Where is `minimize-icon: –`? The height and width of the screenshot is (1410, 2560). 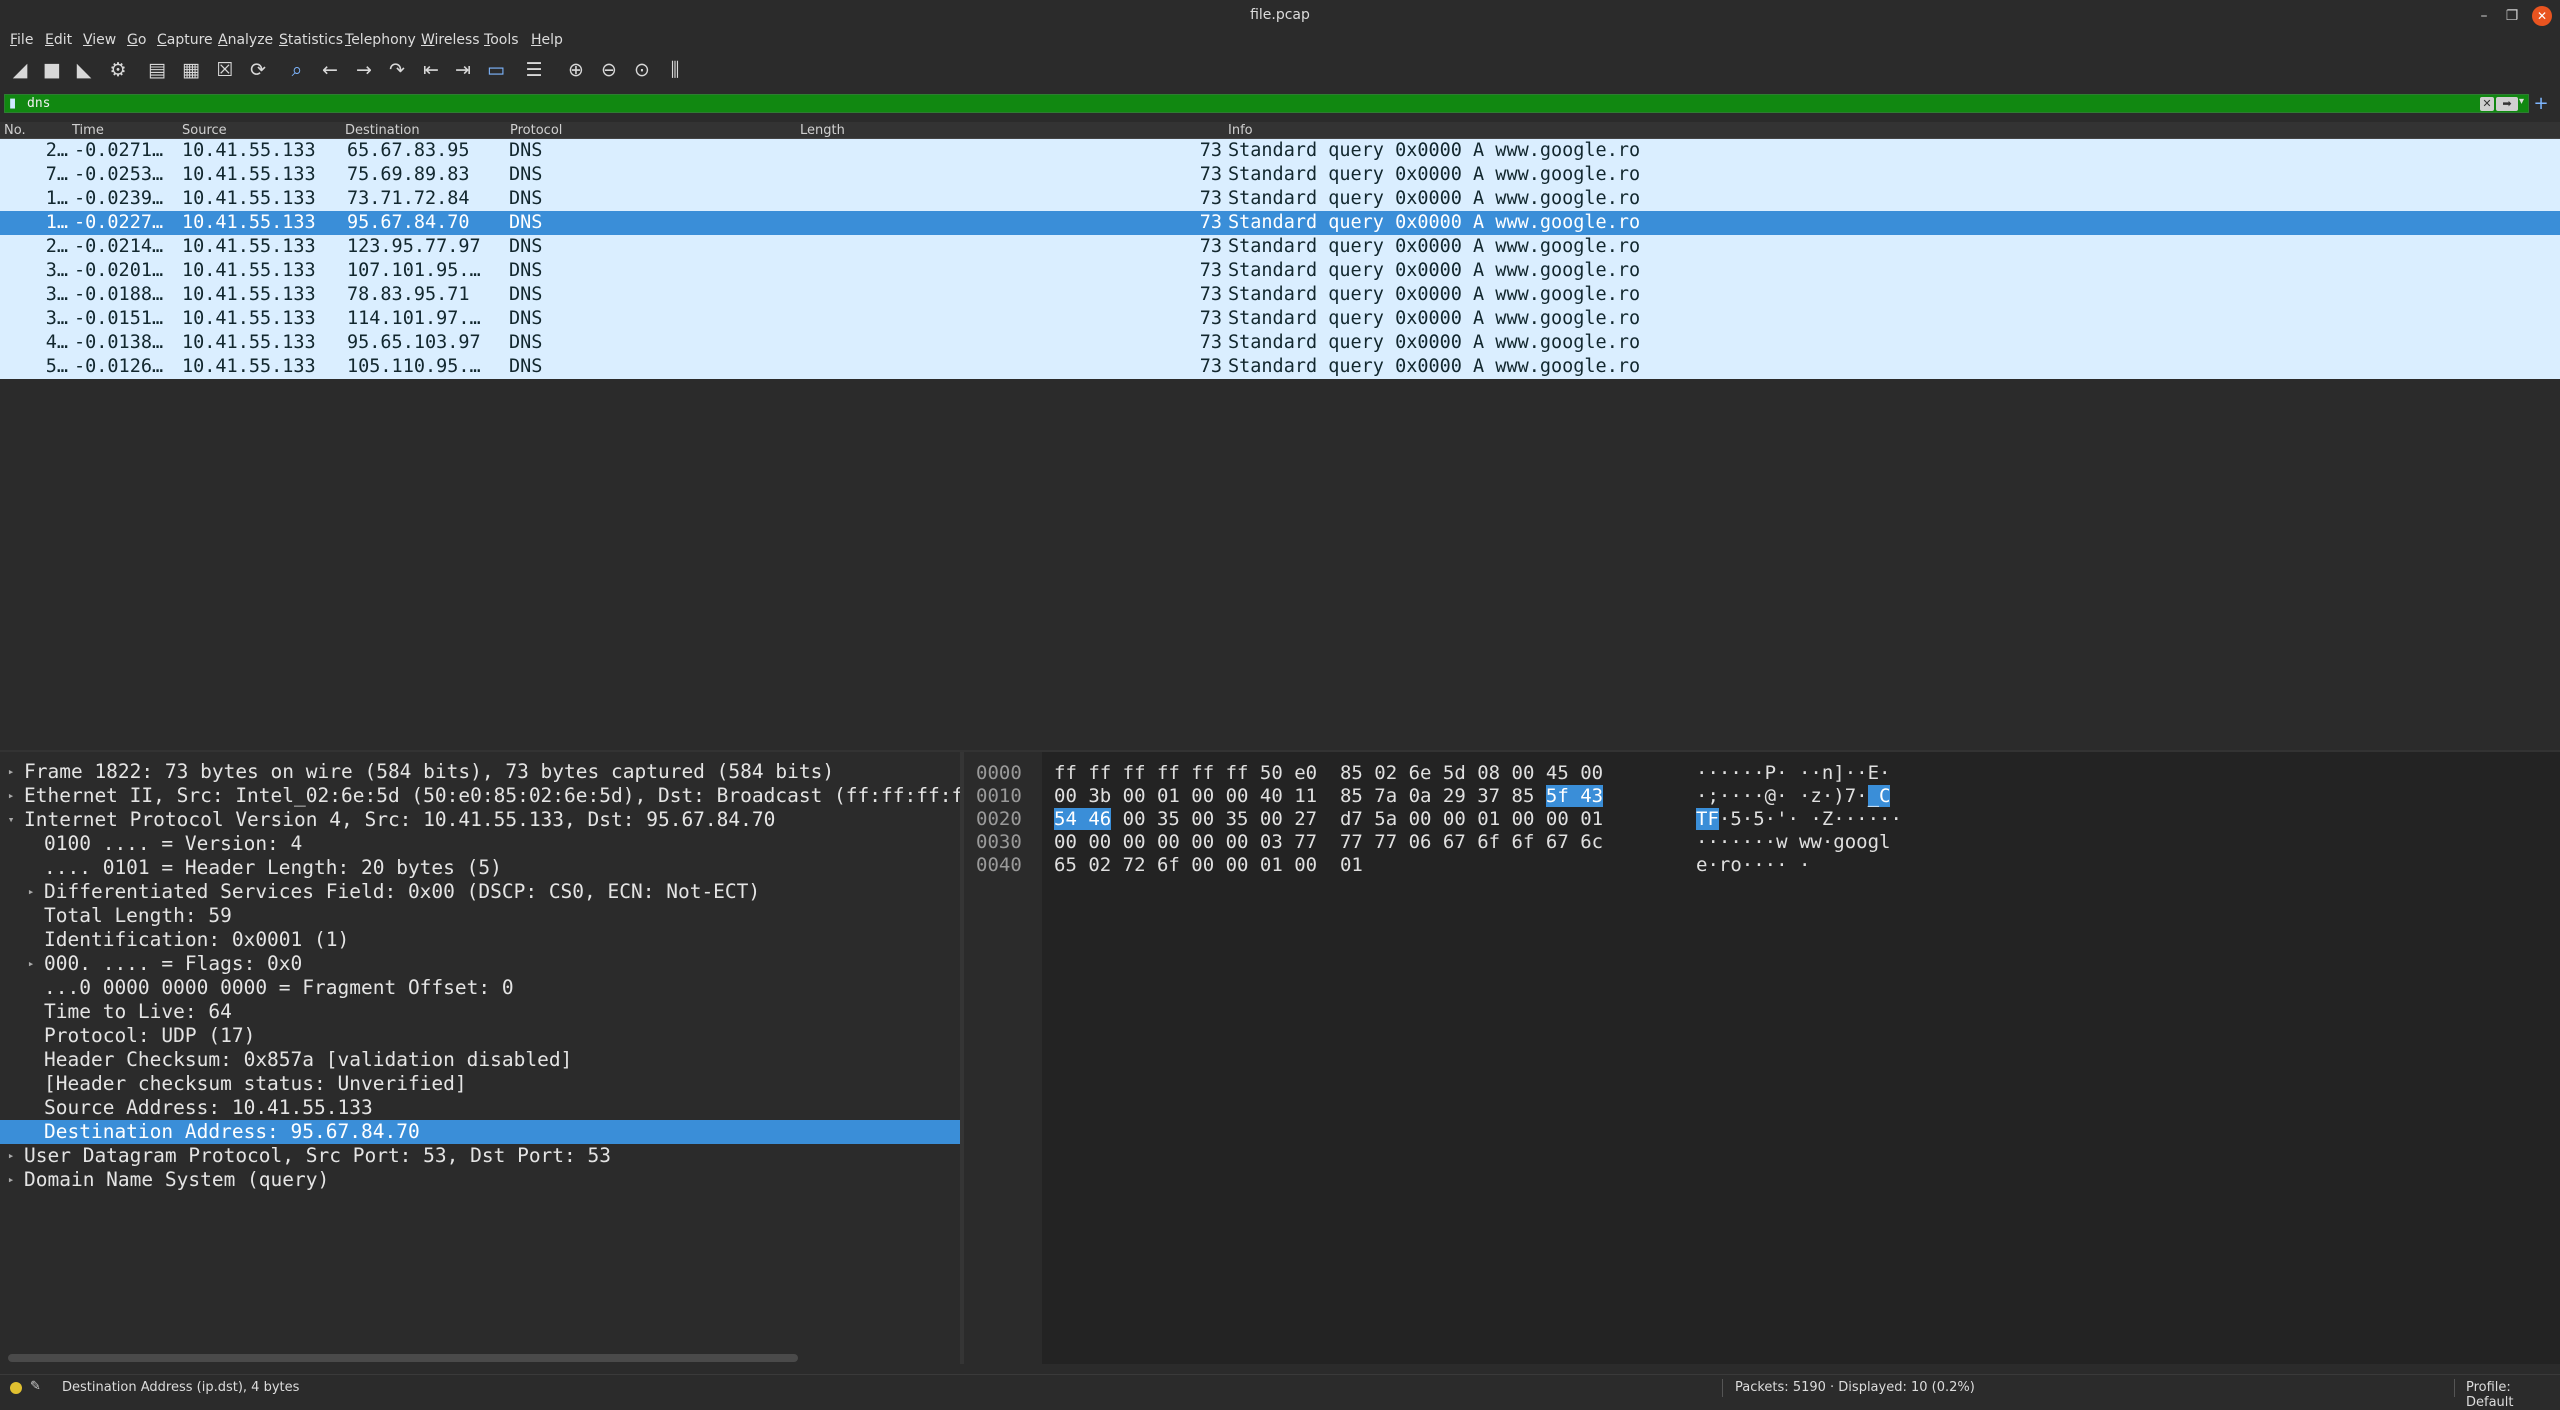
minimize-icon: – is located at coordinates (2484, 16).